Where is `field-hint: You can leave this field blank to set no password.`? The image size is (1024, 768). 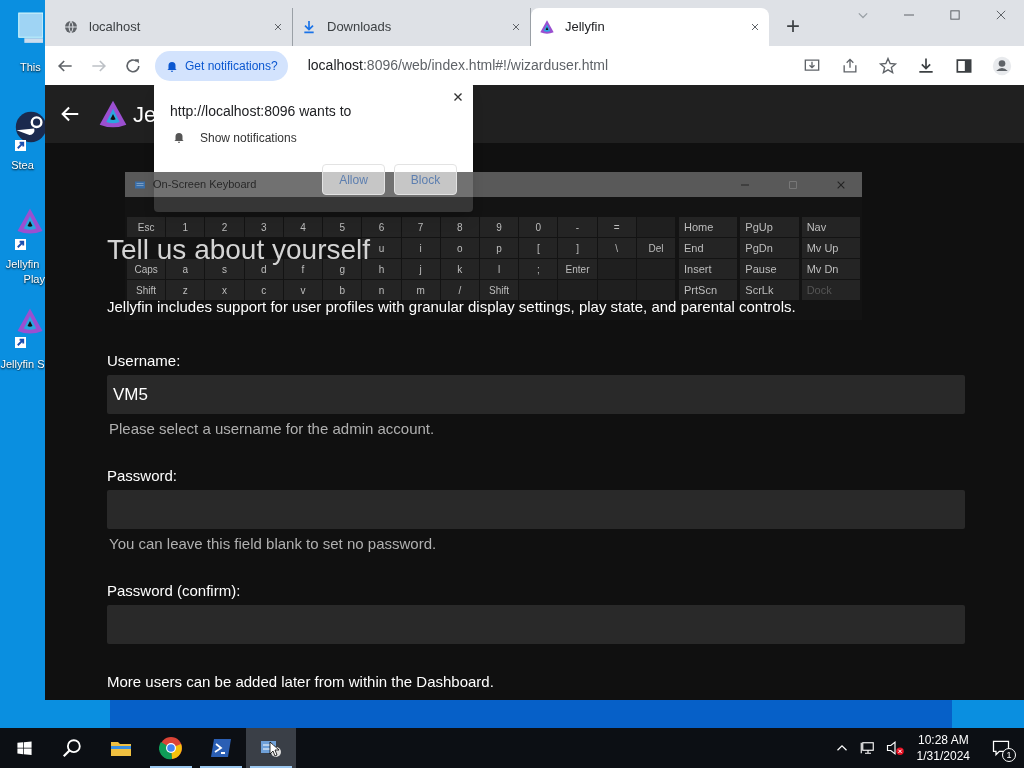
field-hint: You can leave this field blank to set no password. is located at coordinates (273, 544).